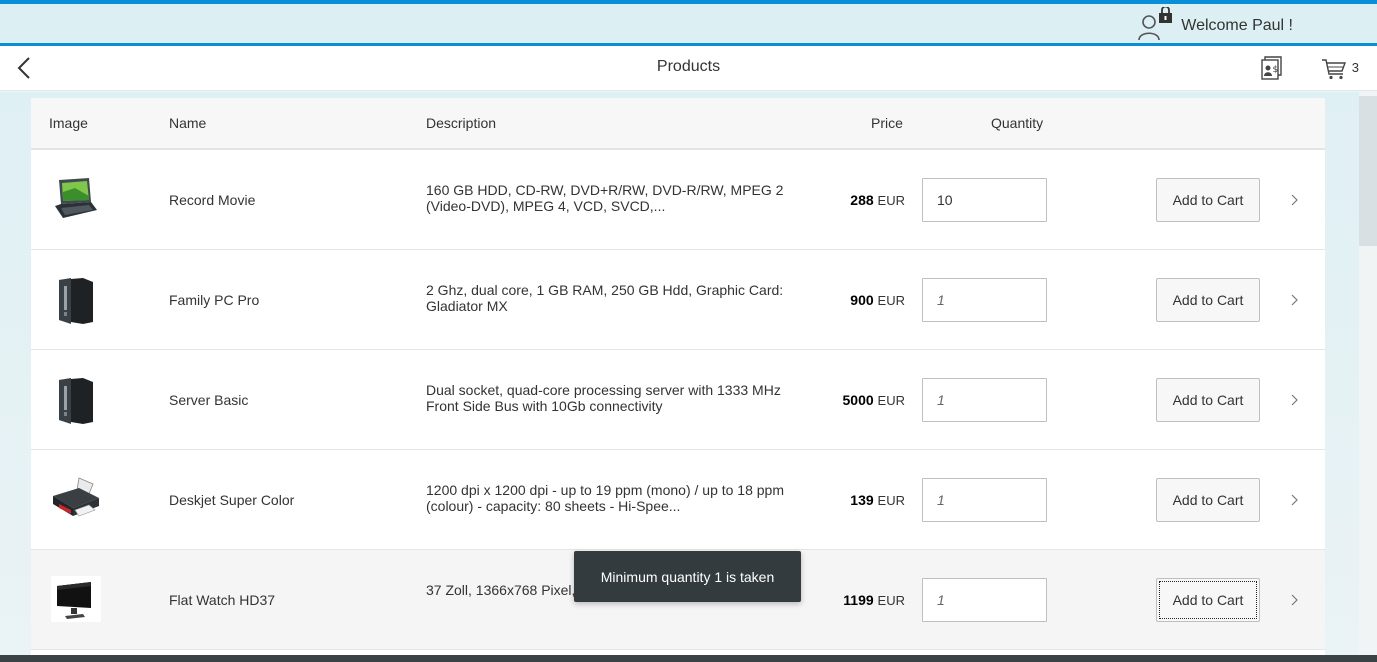 The width and height of the screenshot is (1377, 662). Describe the element at coordinates (1272, 68) in the screenshot. I see `account-statement-icon: $` at that location.